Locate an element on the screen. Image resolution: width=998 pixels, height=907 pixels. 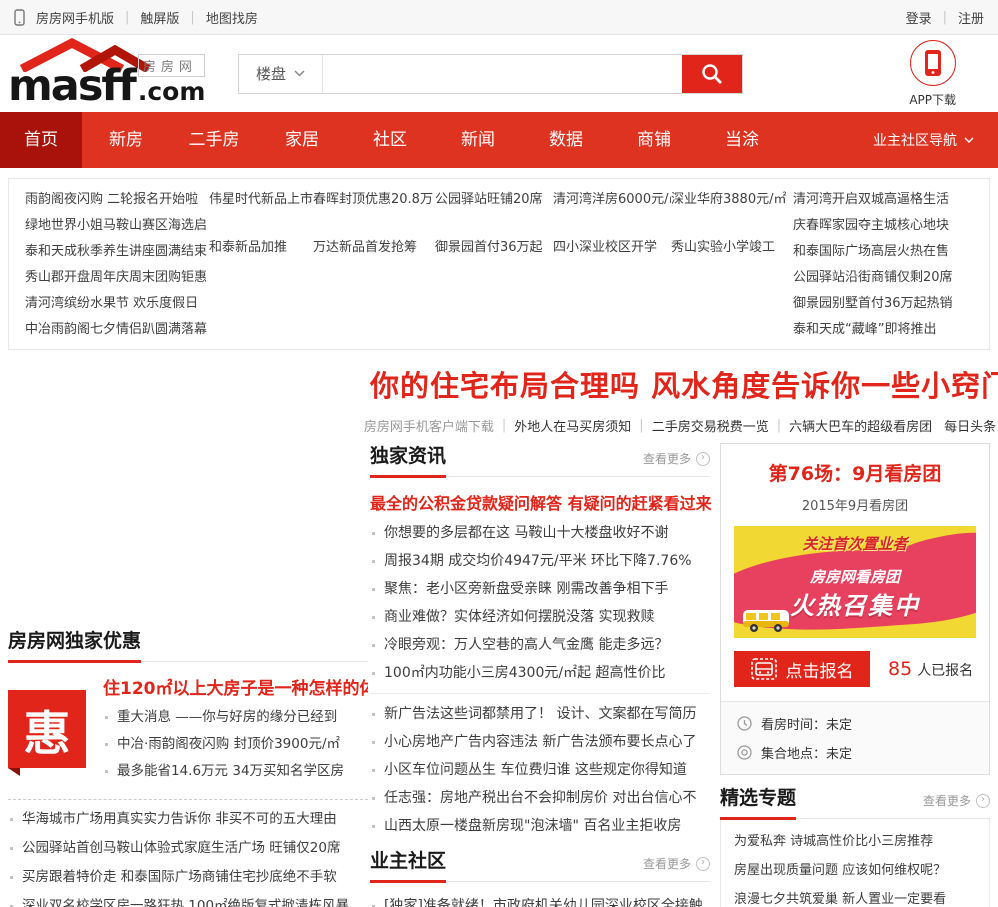
hero-link: 二手房交易税费一览 is located at coordinates (710, 425).